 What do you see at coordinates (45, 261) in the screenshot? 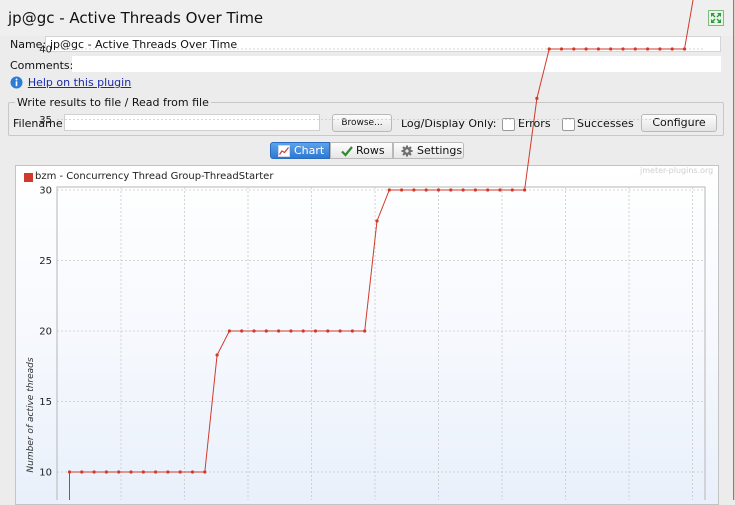
I see `y-tick-label: 25` at bounding box center [45, 261].